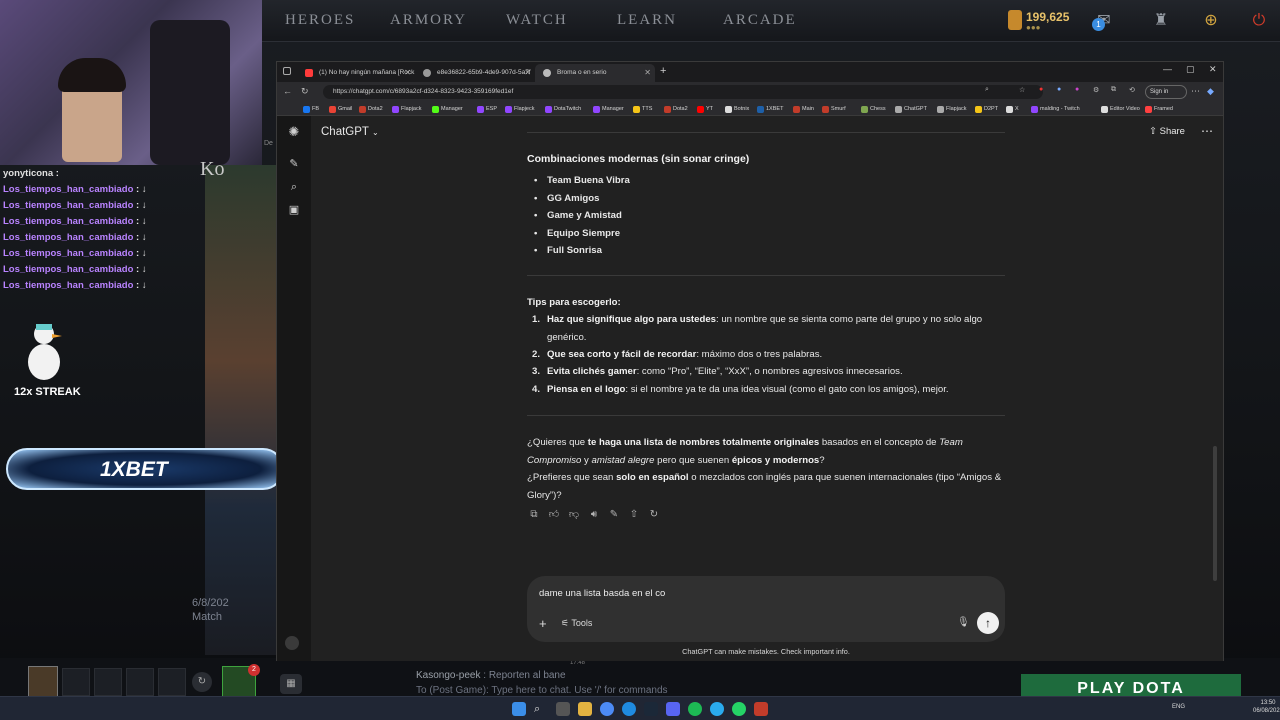 Image resolution: width=1280 pixels, height=720 pixels. What do you see at coordinates (563, 109) in the screenshot?
I see `bookmark-item: DotaTwitch` at bounding box center [563, 109].